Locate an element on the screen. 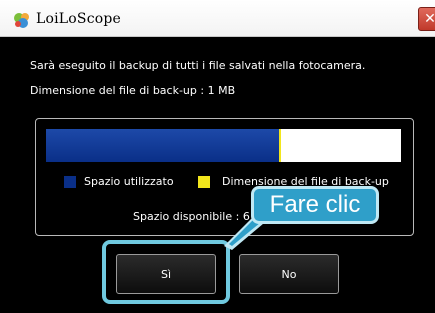 The width and height of the screenshot is (435, 313). callout-text: Fare clic is located at coordinates (315, 204).